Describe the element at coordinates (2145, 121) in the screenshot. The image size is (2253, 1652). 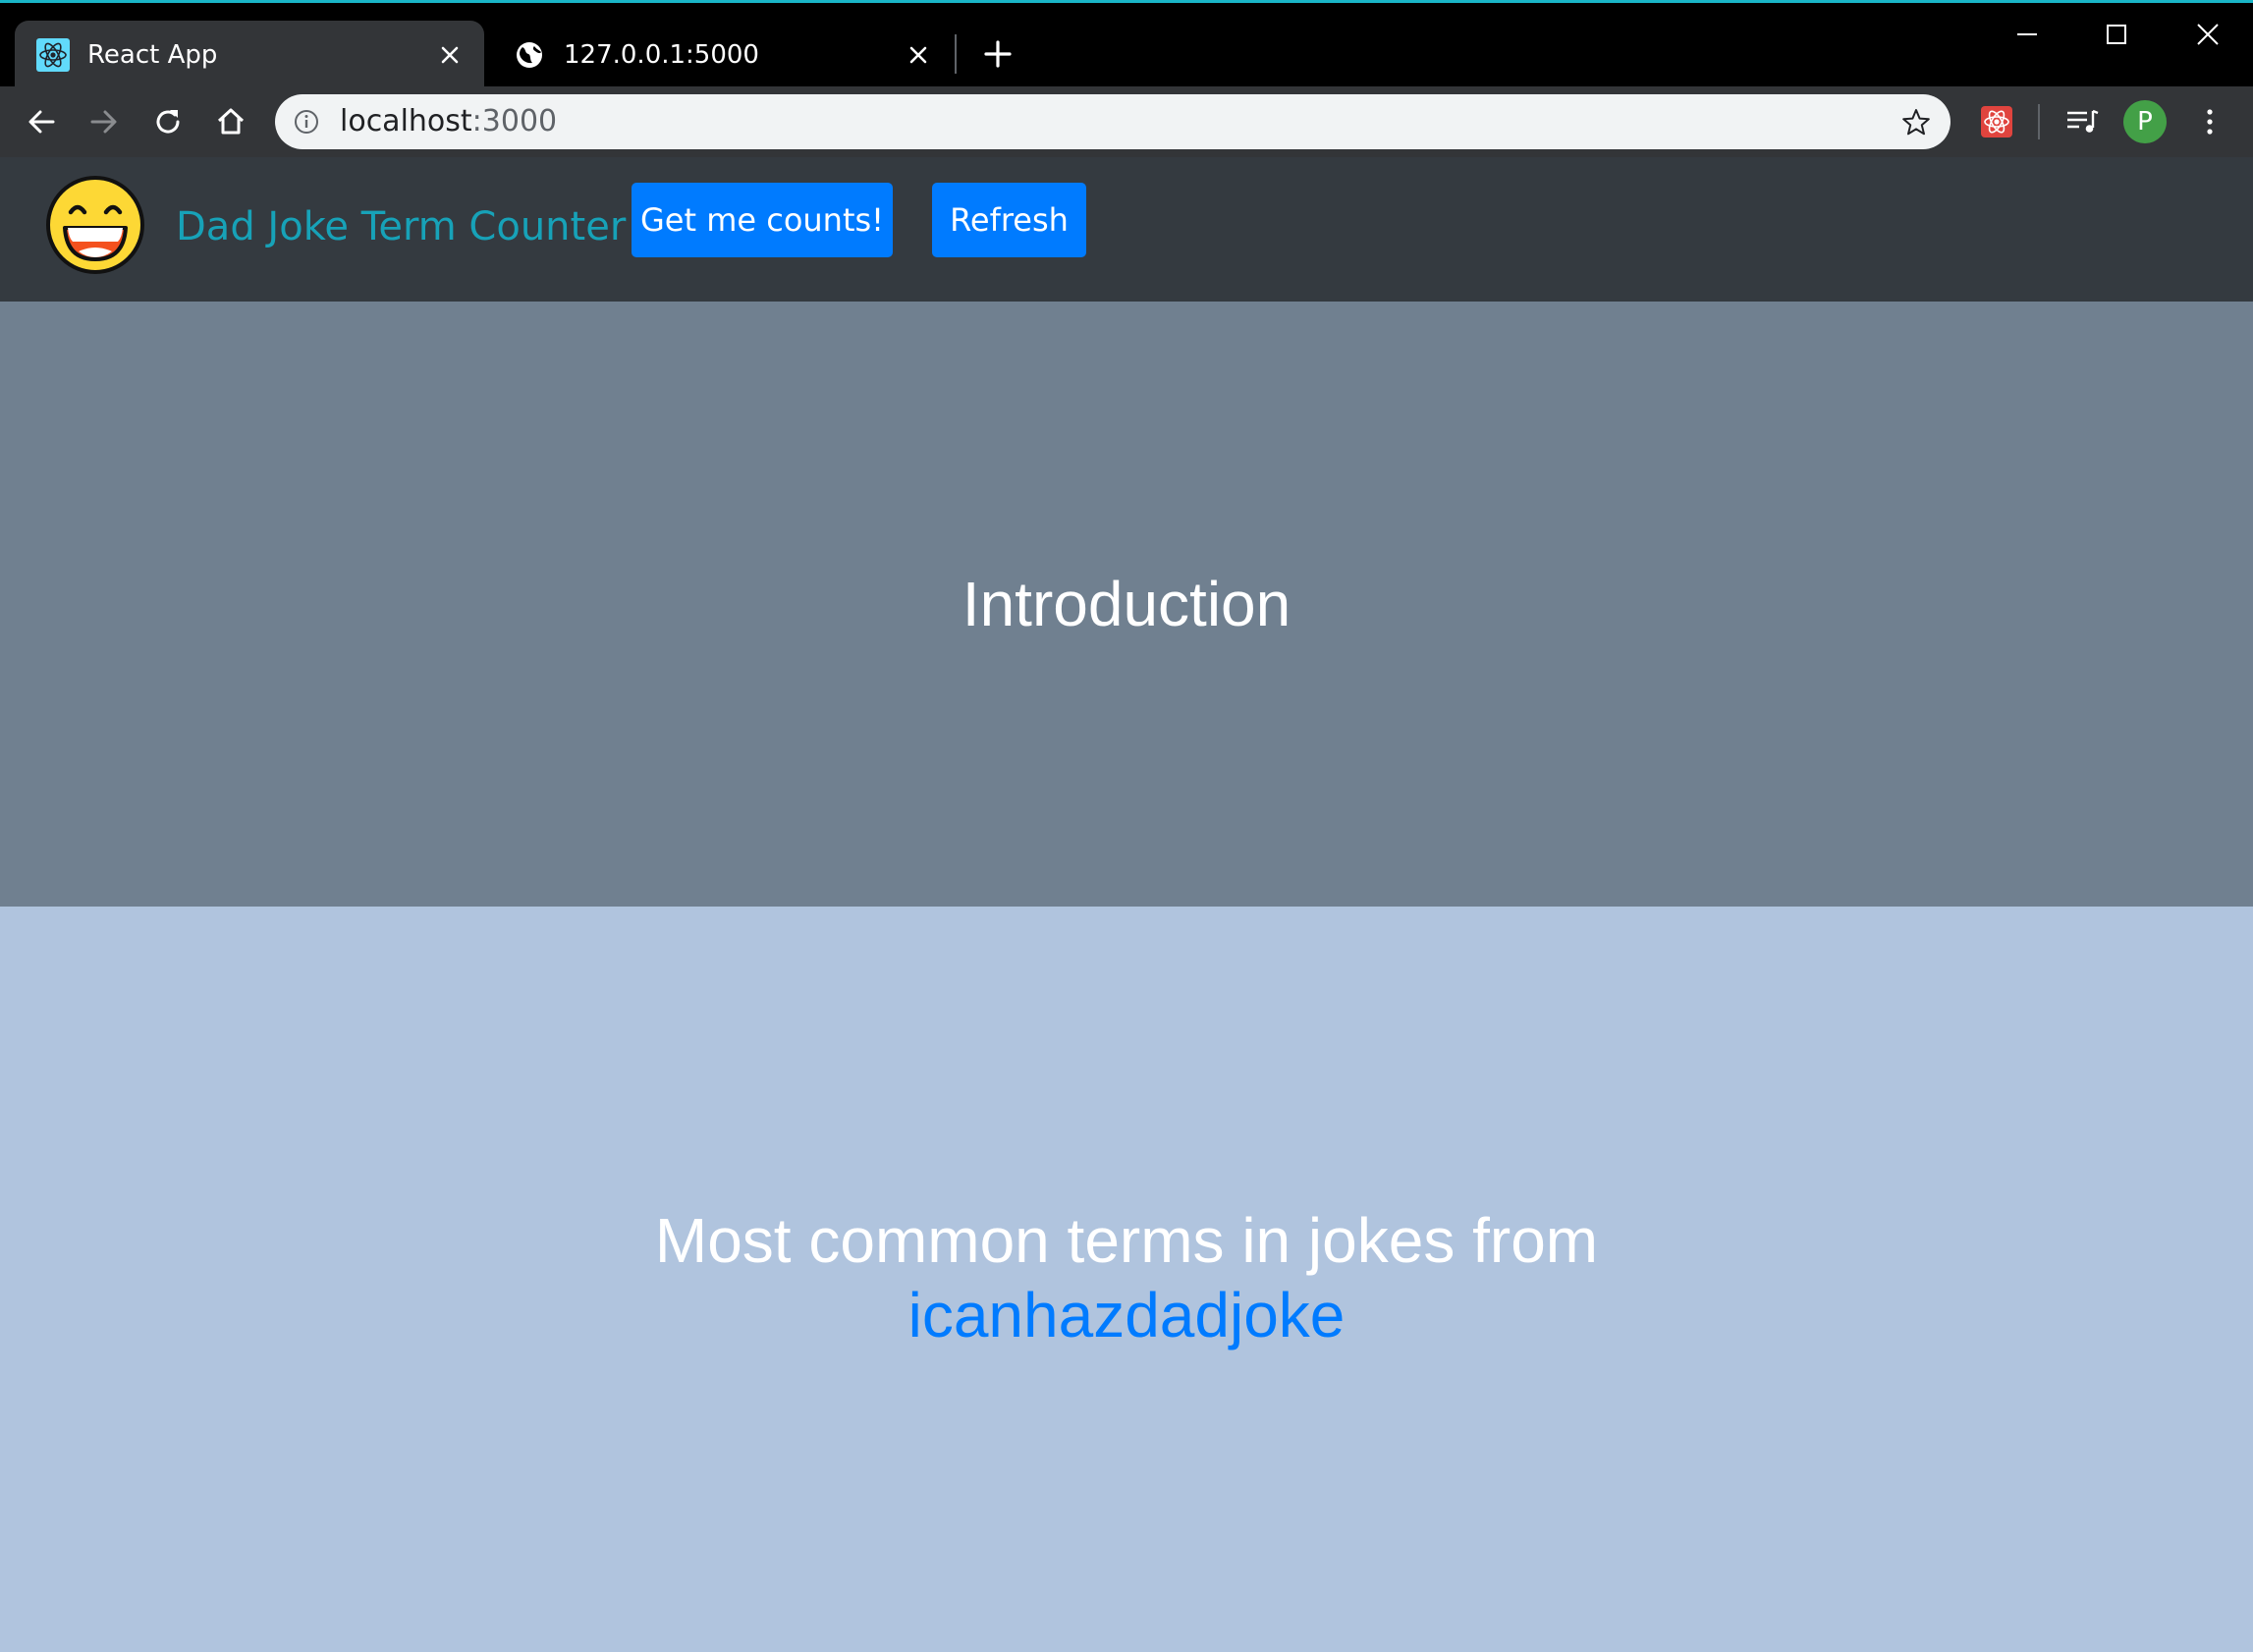
I see `profile-avatar: P` at that location.